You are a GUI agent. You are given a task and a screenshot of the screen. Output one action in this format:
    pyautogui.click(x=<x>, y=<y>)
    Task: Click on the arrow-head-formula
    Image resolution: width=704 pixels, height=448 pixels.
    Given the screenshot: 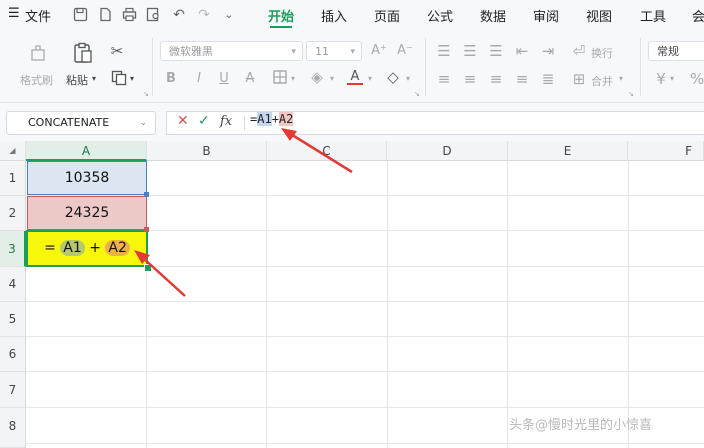 What is the action you would take?
    pyautogui.click(x=289, y=134)
    